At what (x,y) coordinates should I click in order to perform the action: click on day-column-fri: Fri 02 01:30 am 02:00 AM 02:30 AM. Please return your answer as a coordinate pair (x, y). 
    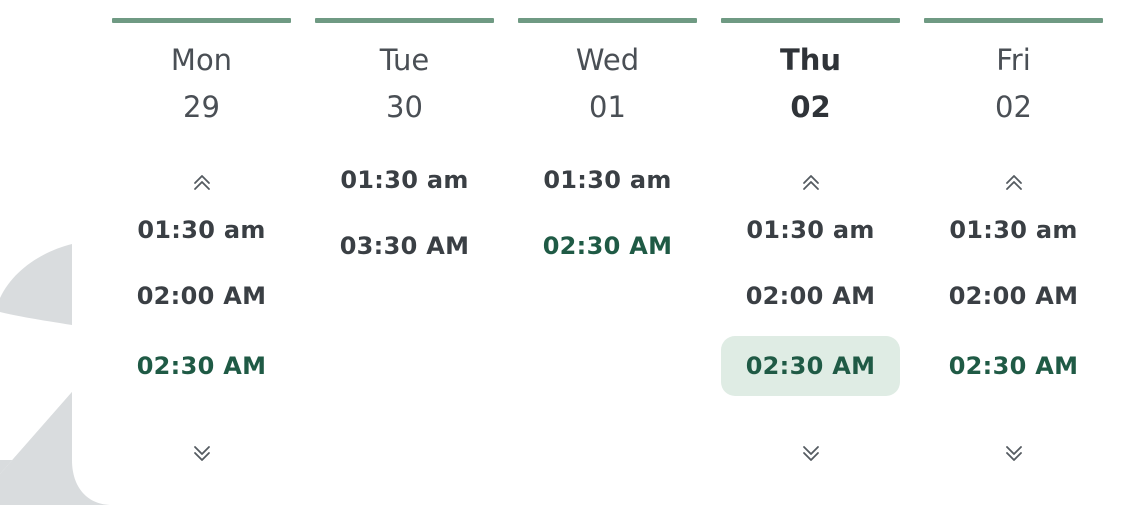
    Looking at the image, I should click on (1013, 258).